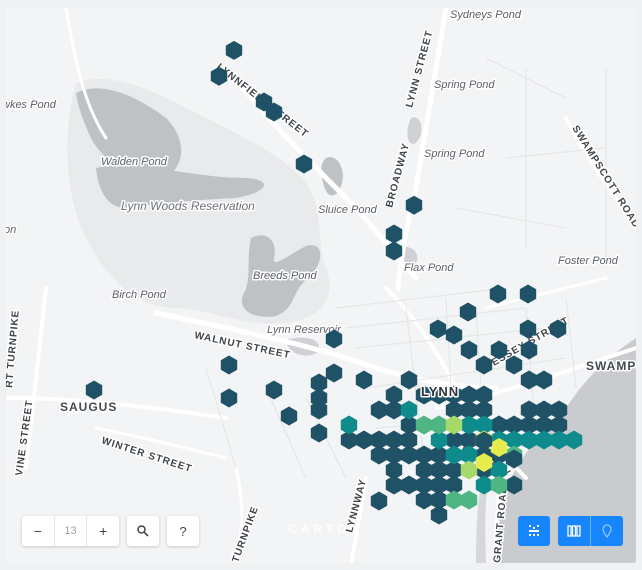 Image resolution: width=642 pixels, height=570 pixels. I want to click on location-pin-icon, so click(607, 531).